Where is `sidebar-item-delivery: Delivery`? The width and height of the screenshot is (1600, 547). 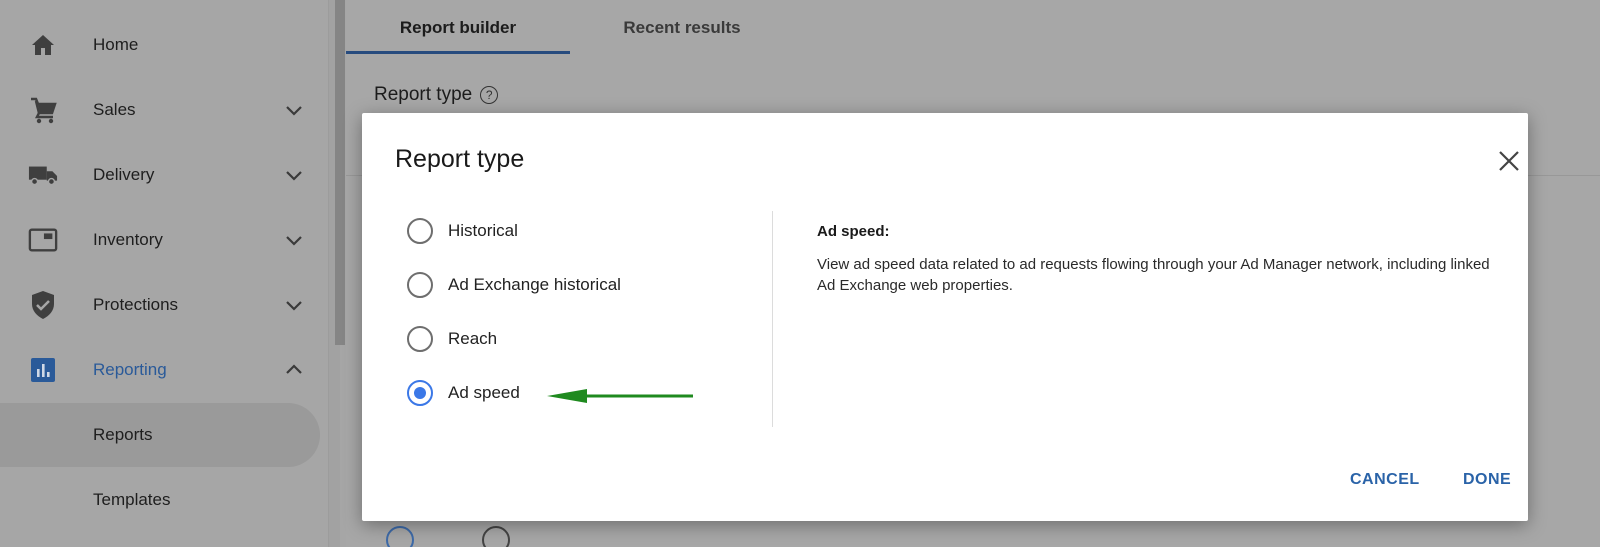 sidebar-item-delivery: Delivery is located at coordinates (160, 175).